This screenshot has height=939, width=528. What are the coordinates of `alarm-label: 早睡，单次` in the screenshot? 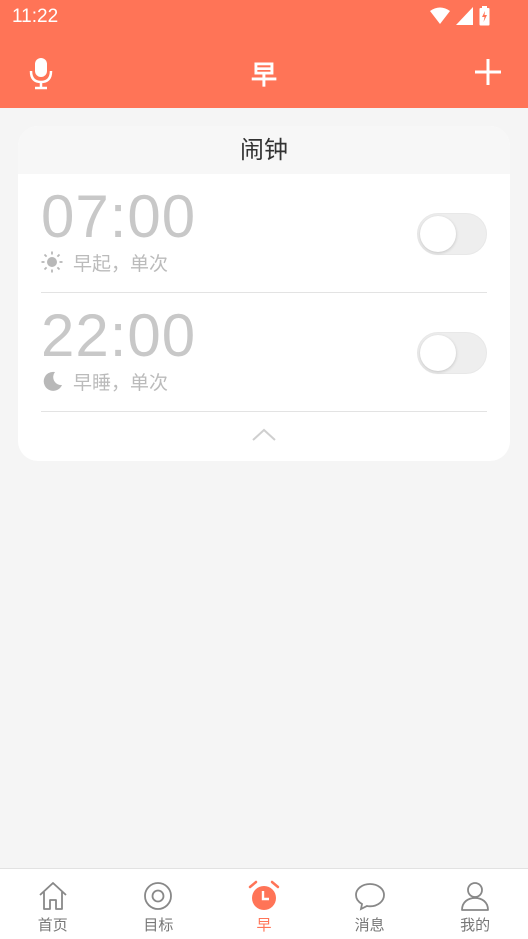 It's located at (121, 382).